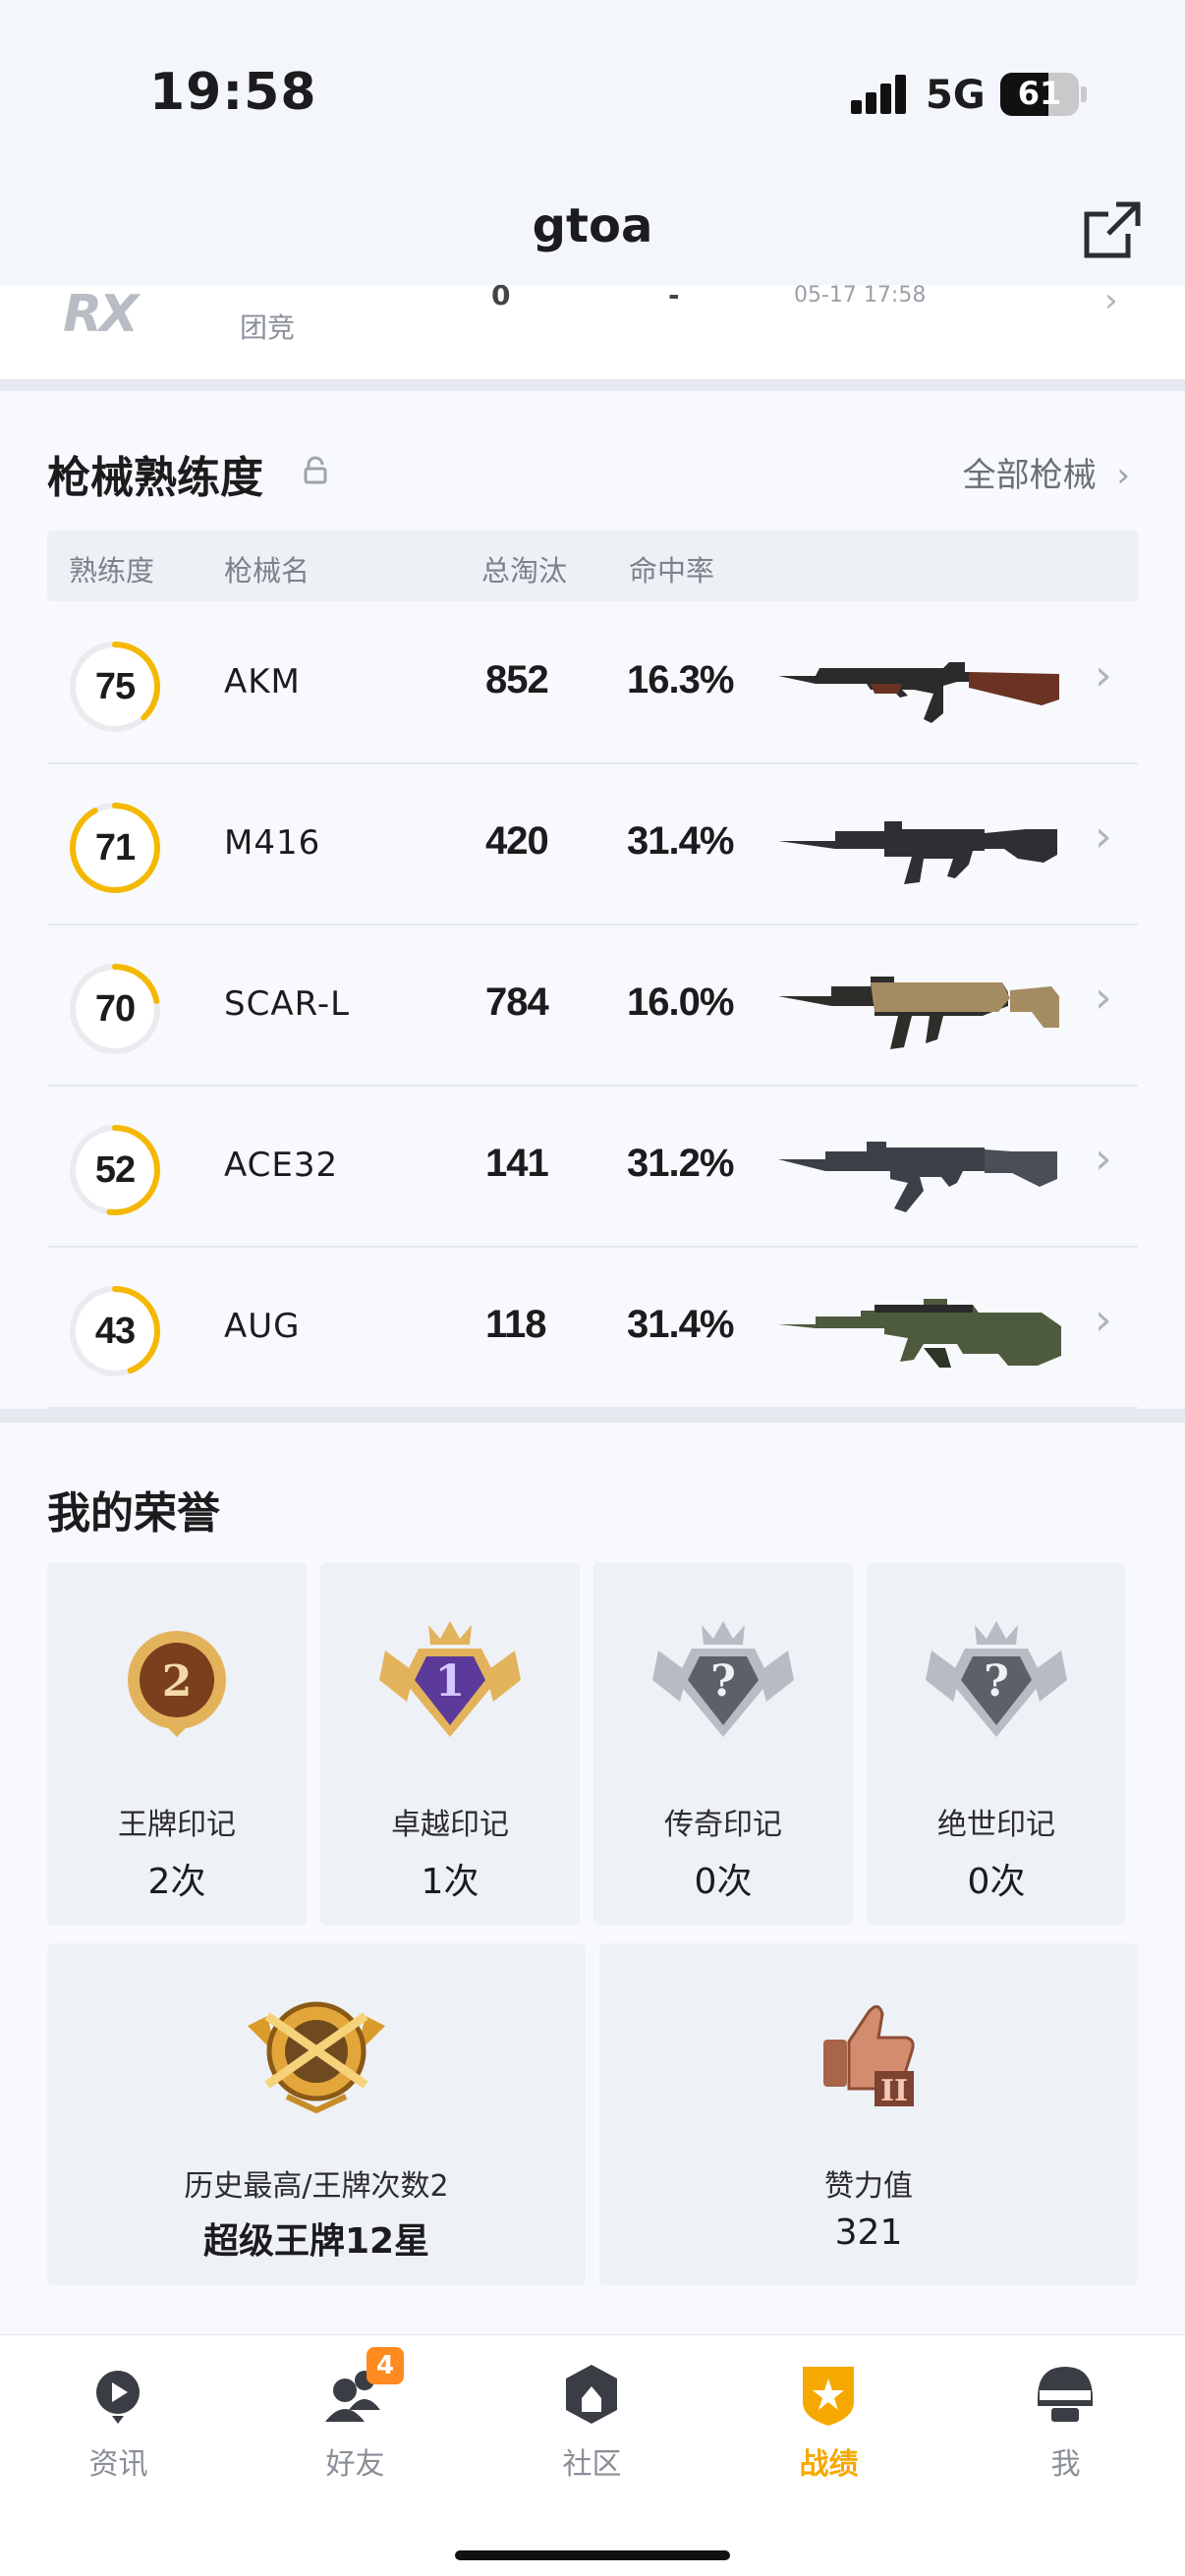 Image resolution: width=1185 pixels, height=2576 pixels. I want to click on honor-mark-card: 1 卓越印记 1次, so click(450, 1744).